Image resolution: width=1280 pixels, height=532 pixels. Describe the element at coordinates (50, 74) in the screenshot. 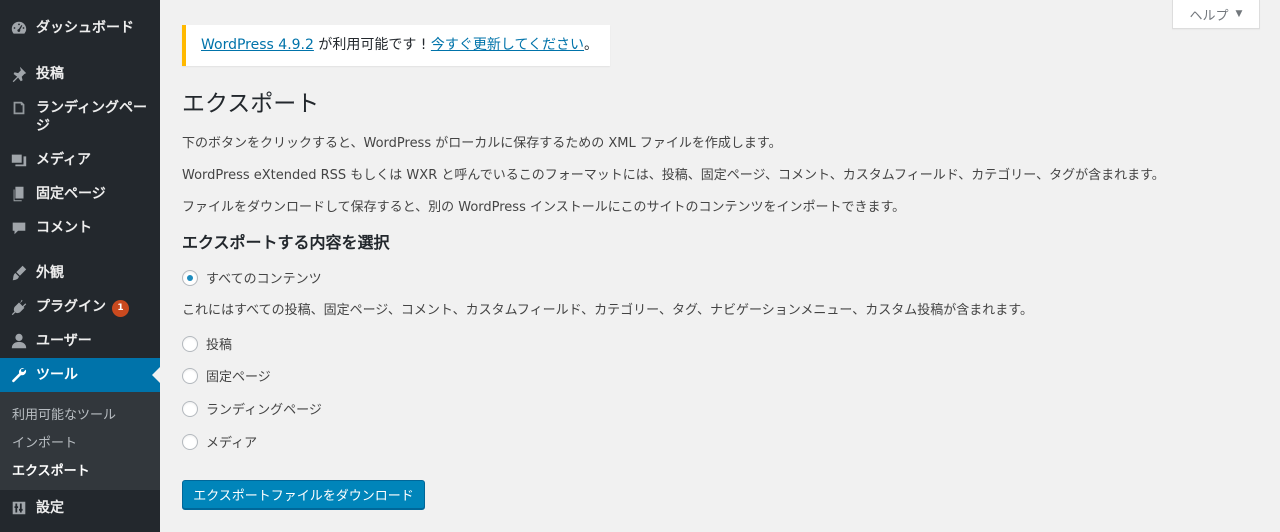

I see `sidebar-item-label: 投稿` at that location.